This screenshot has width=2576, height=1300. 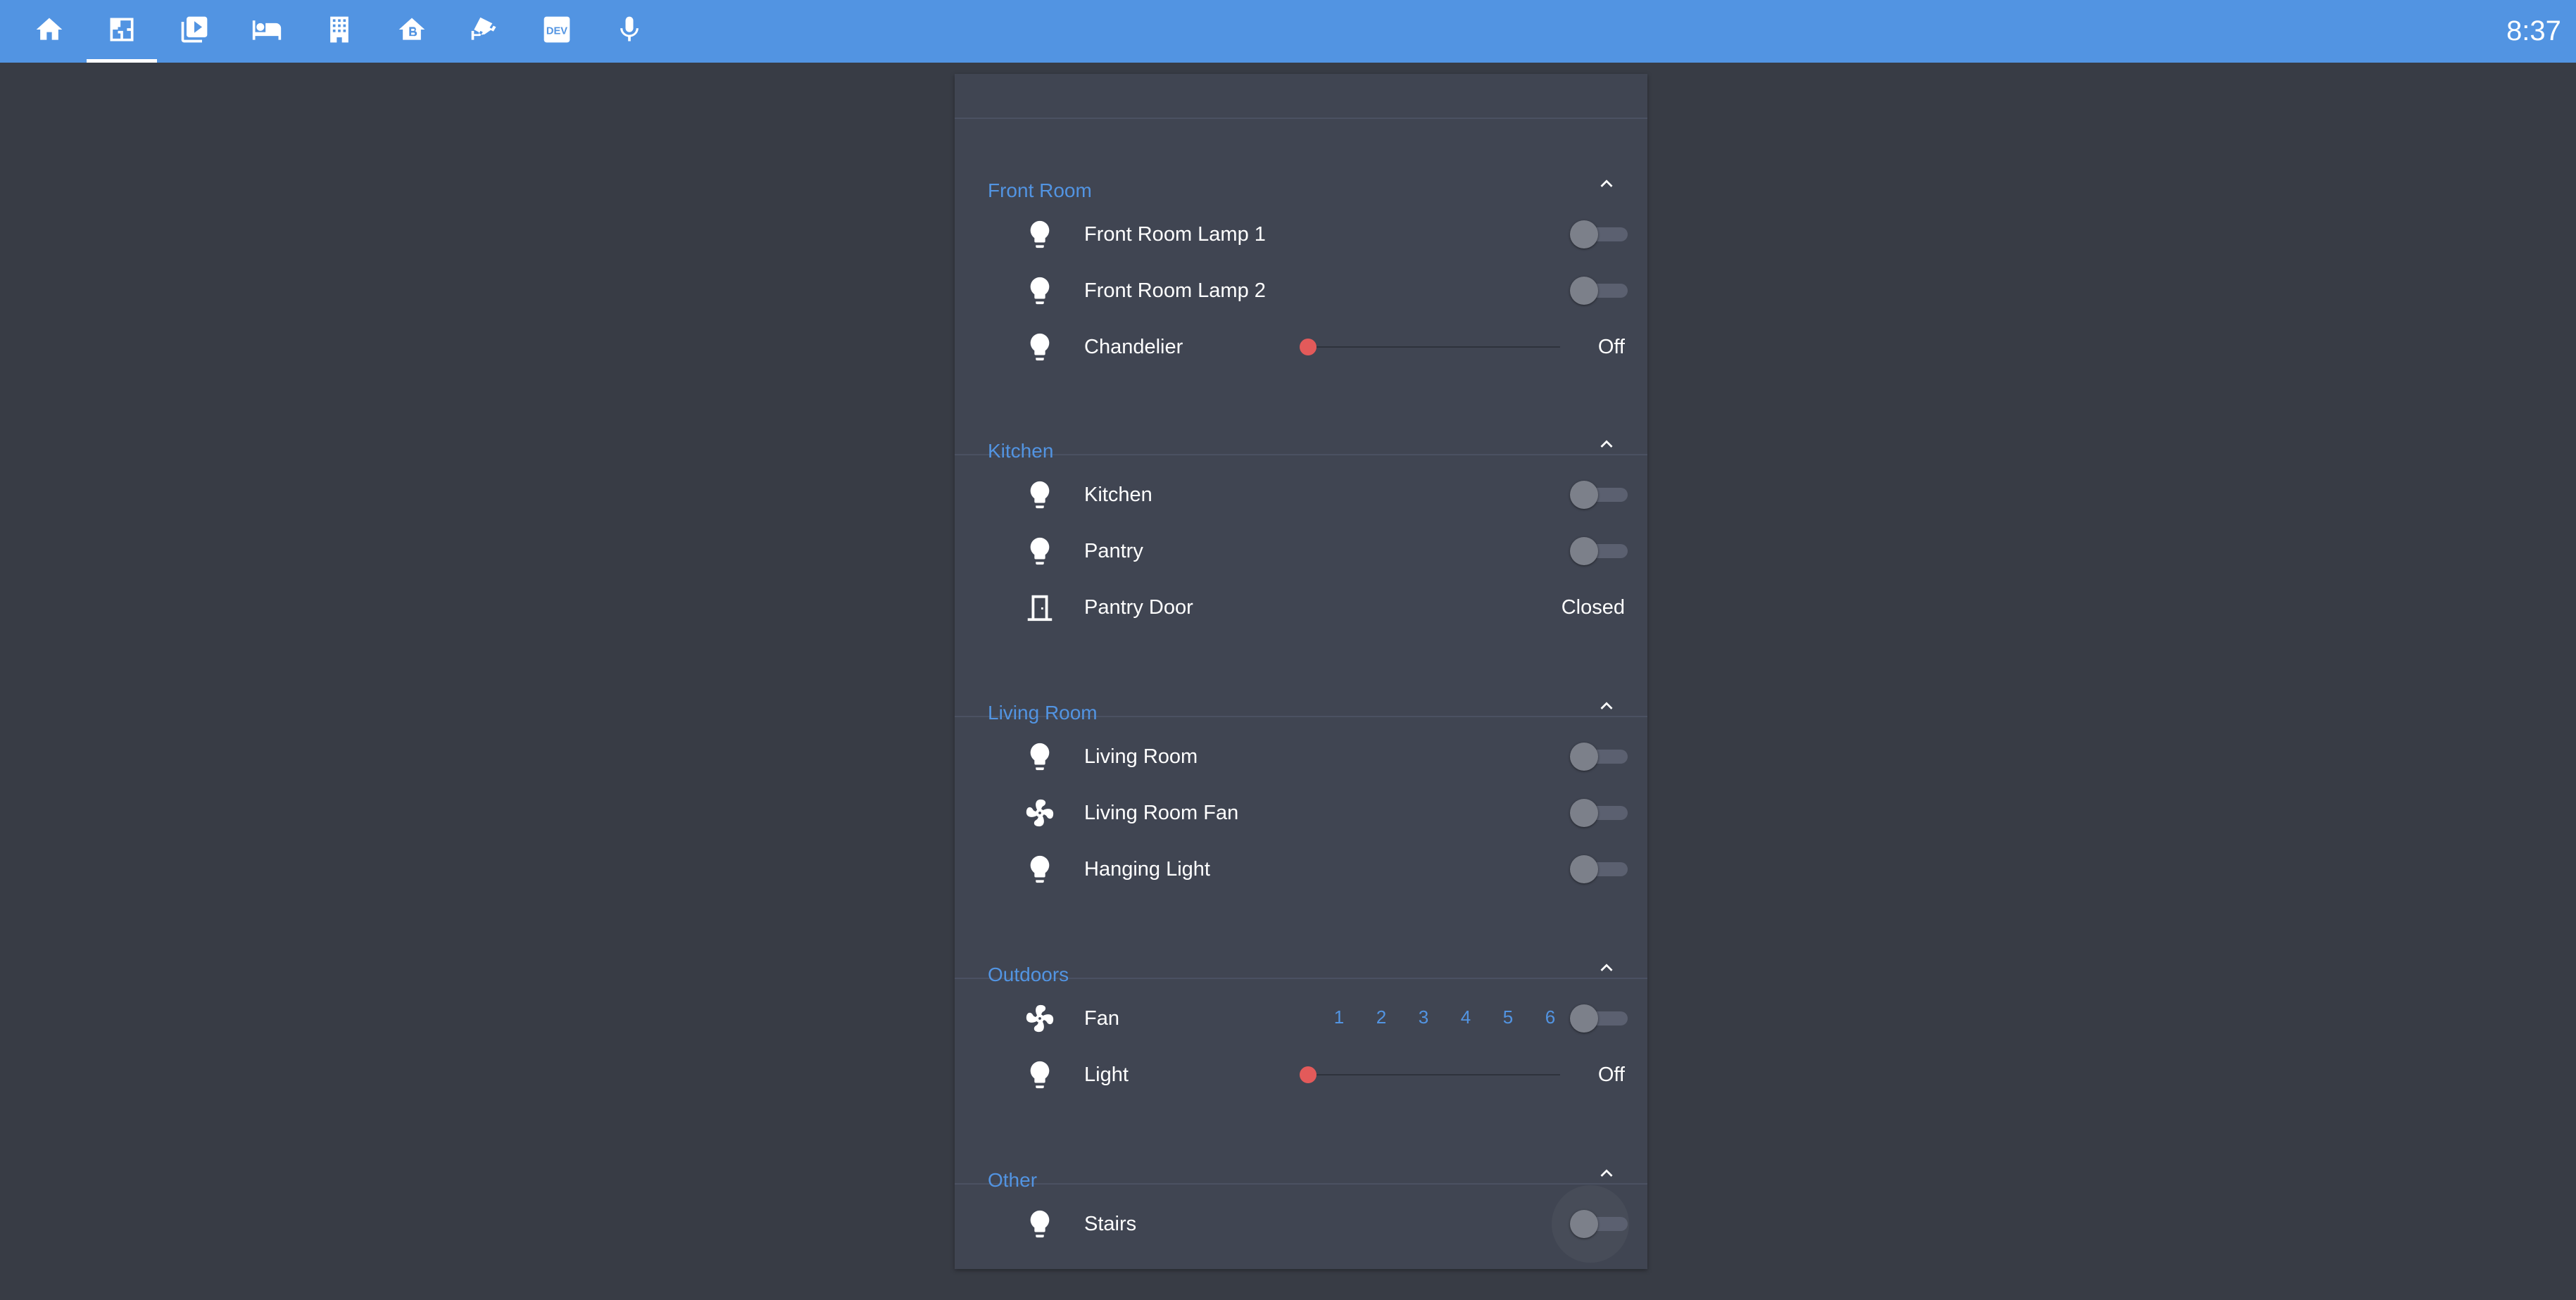 I want to click on group-title-front-room: Front Room, so click(x=1040, y=190).